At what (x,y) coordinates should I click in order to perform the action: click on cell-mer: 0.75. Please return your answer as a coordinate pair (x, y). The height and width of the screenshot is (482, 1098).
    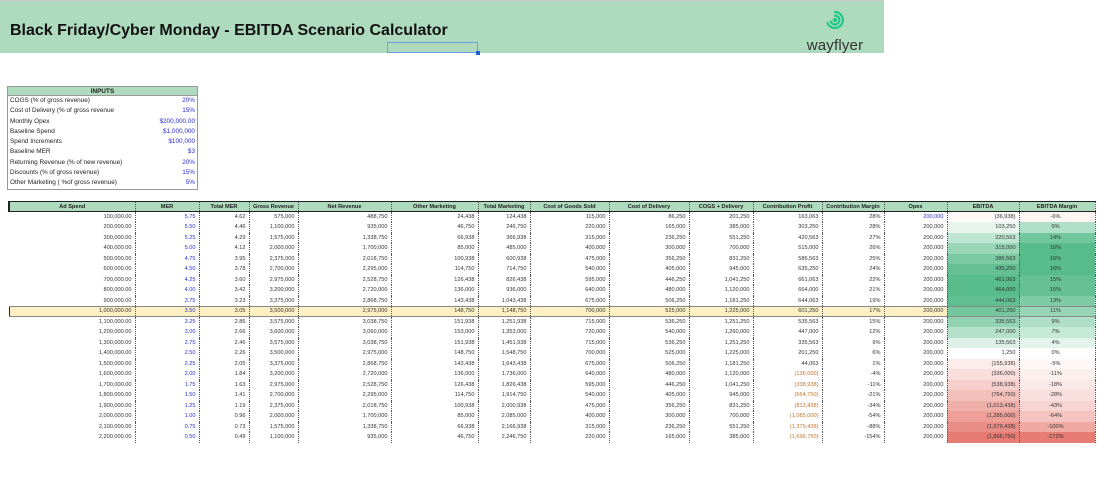
    Looking at the image, I should click on (167, 426).